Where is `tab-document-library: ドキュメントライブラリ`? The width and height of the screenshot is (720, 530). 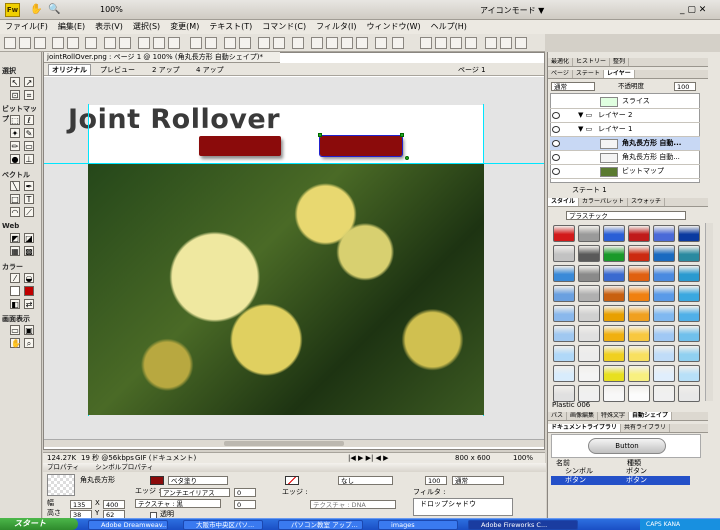 tab-document-library: ドキュメントライブラリ is located at coordinates (585, 428).